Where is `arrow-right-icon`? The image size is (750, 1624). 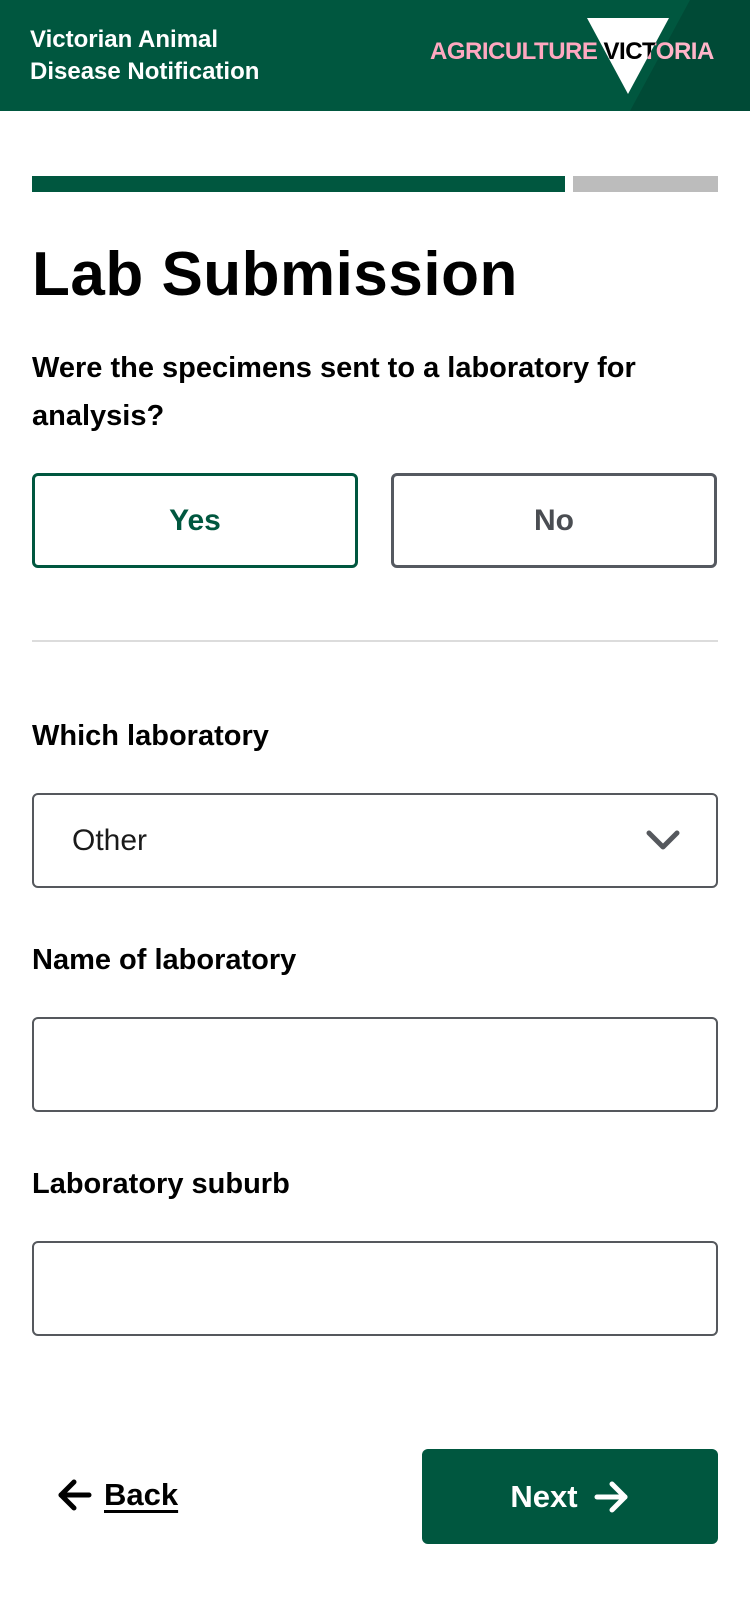 arrow-right-icon is located at coordinates (611, 1496).